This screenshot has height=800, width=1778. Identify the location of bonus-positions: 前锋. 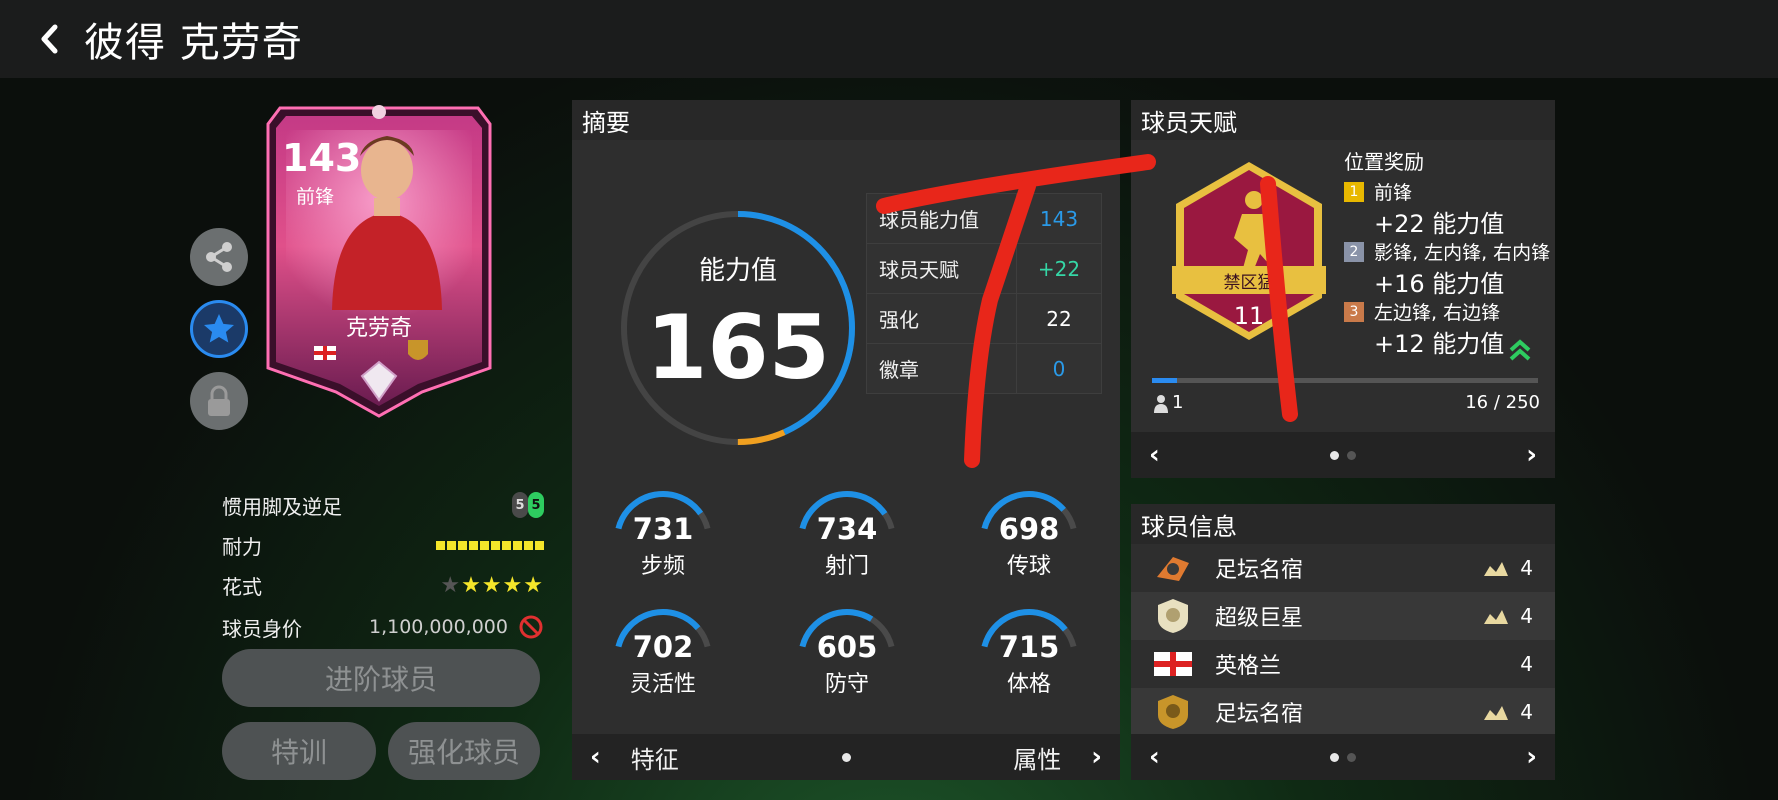
(1393, 193).